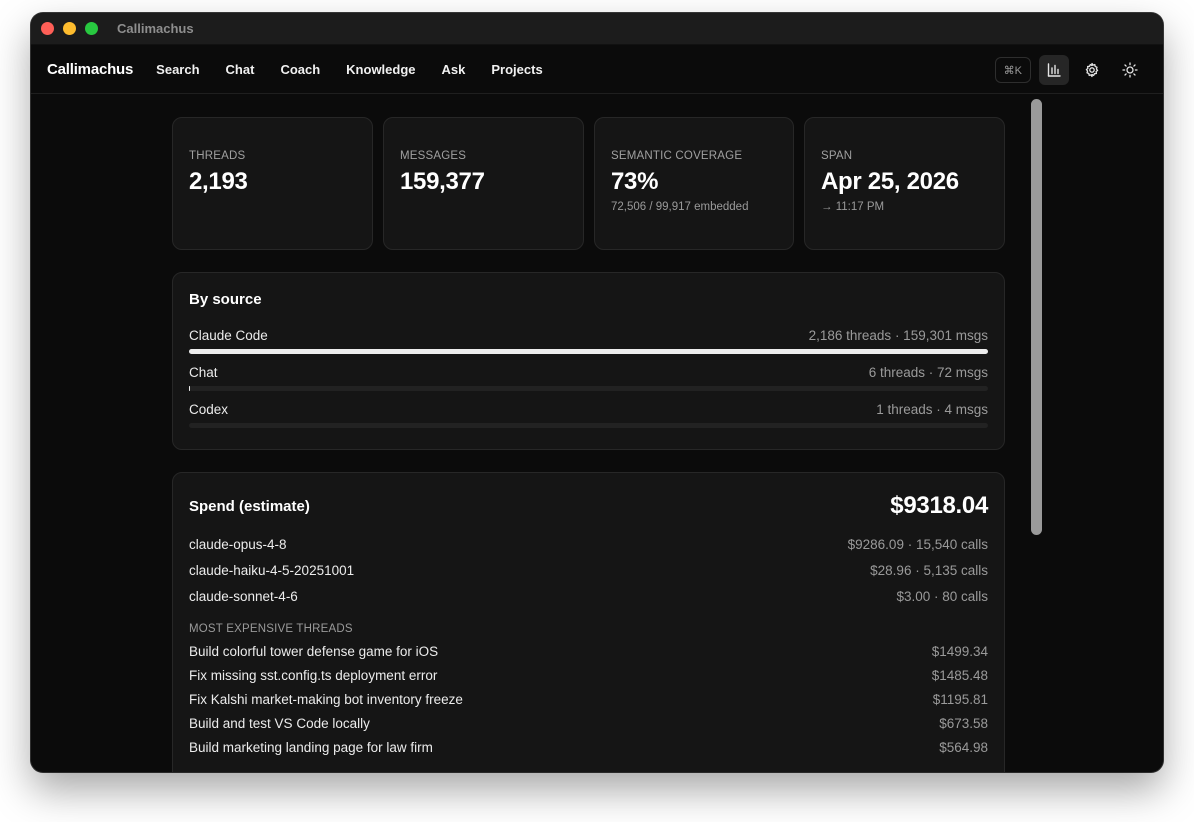 This screenshot has width=1194, height=822. What do you see at coordinates (898, 335) in the screenshot?
I see `source-meta: 2,186 threads · 159,301 msgs` at bounding box center [898, 335].